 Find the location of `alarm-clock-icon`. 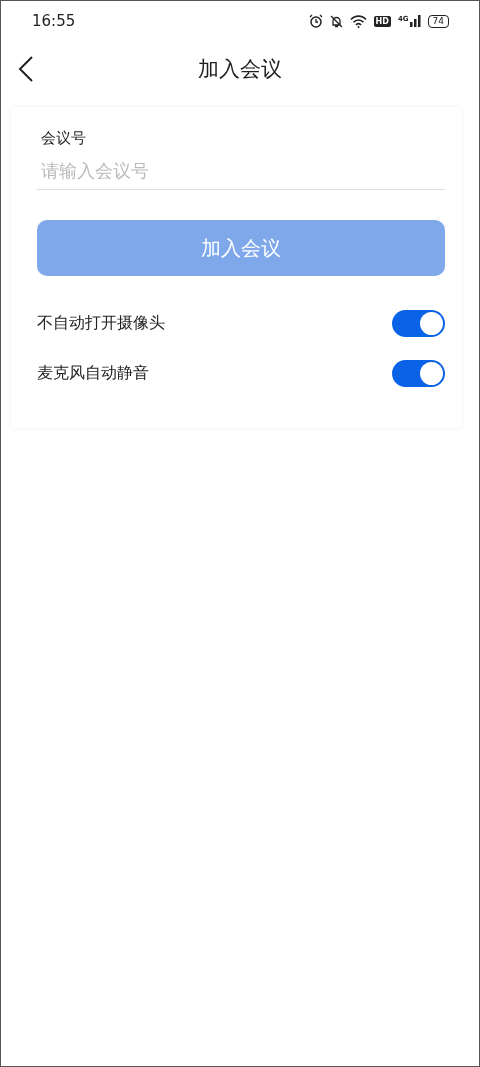

alarm-clock-icon is located at coordinates (315, 21).